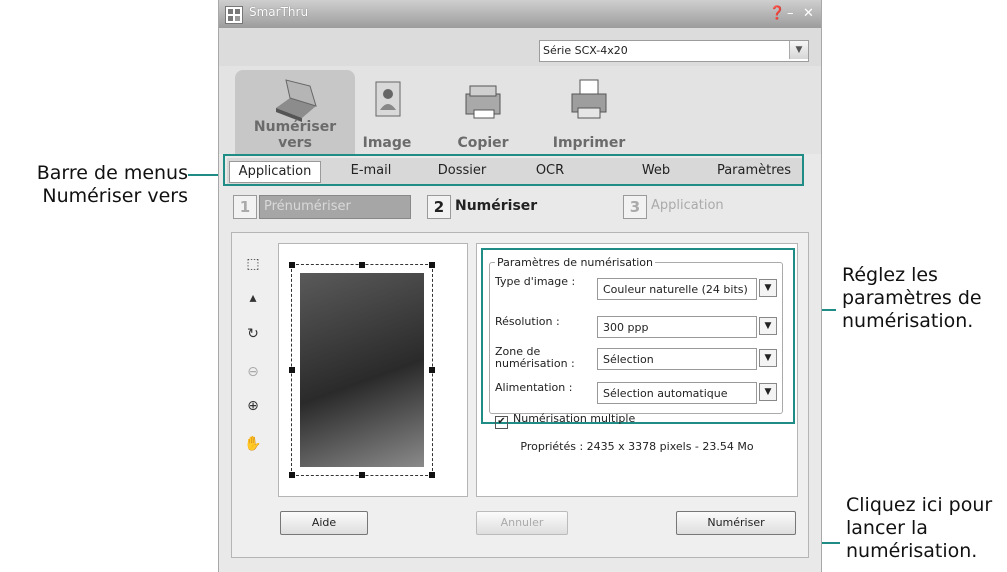 Image resolution: width=1007 pixels, height=572 pixels. Describe the element at coordinates (501, 422) in the screenshot. I see `checkbox-check: ✔` at that location.